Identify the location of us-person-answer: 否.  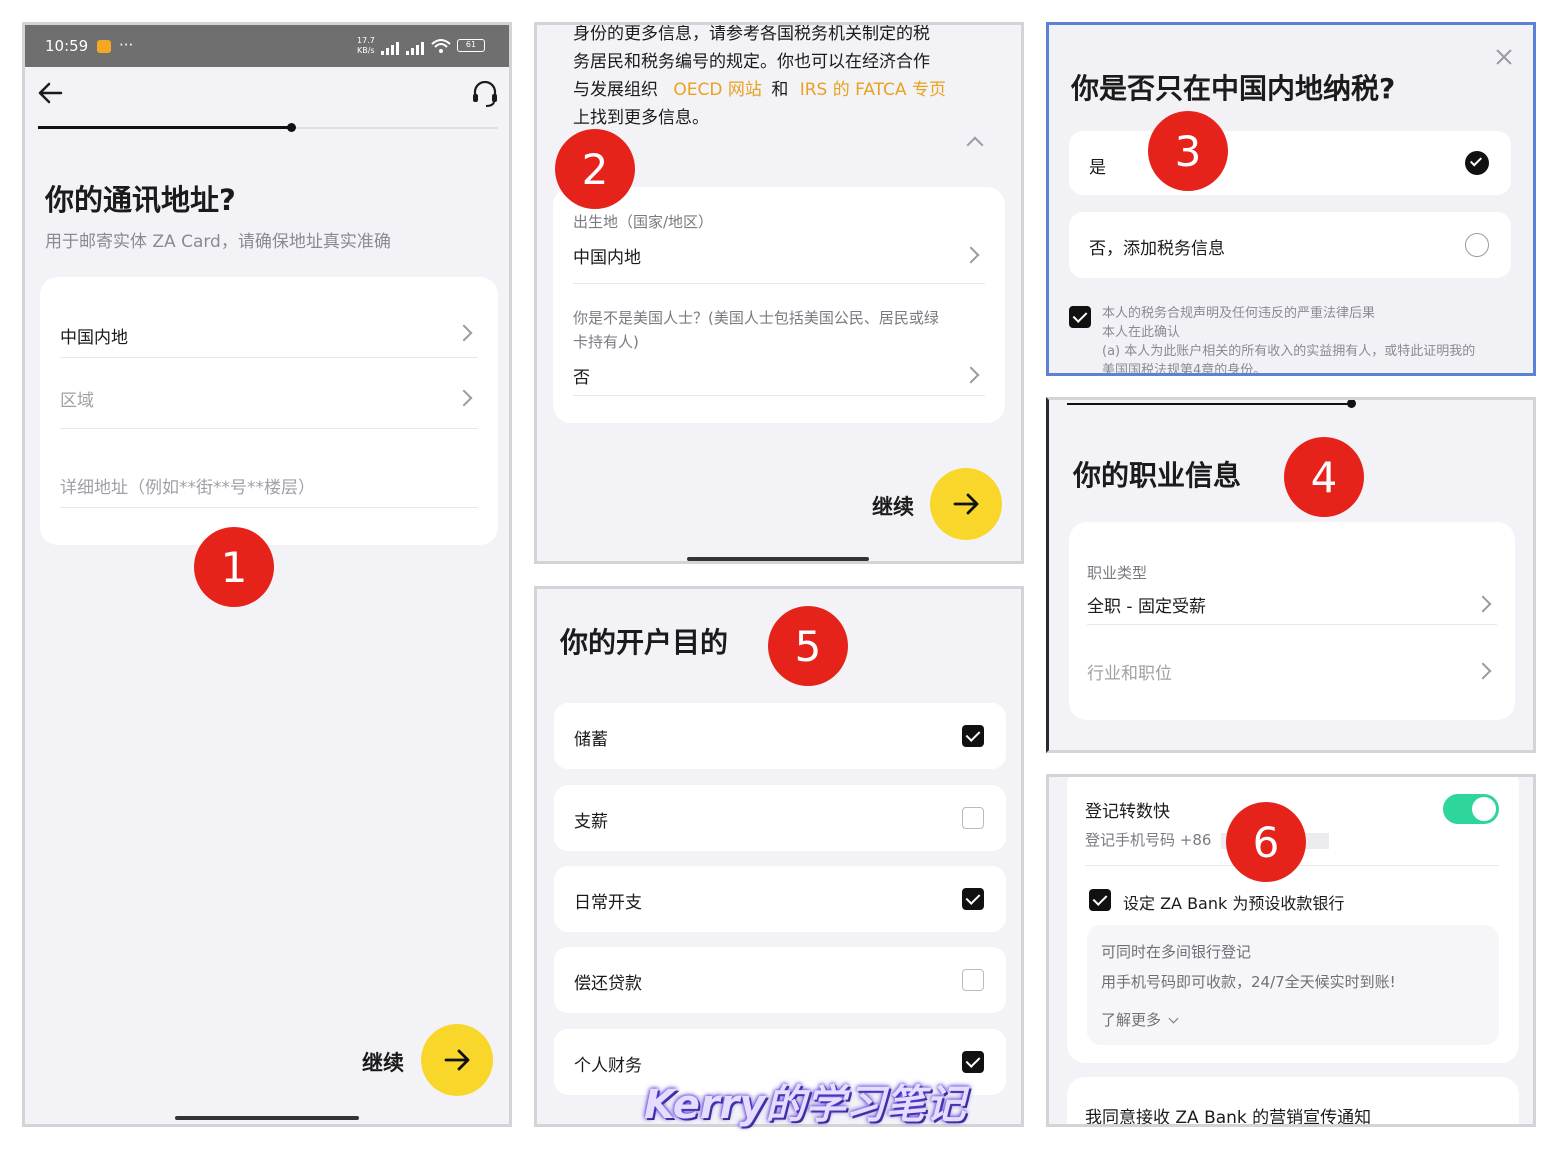
(581, 378).